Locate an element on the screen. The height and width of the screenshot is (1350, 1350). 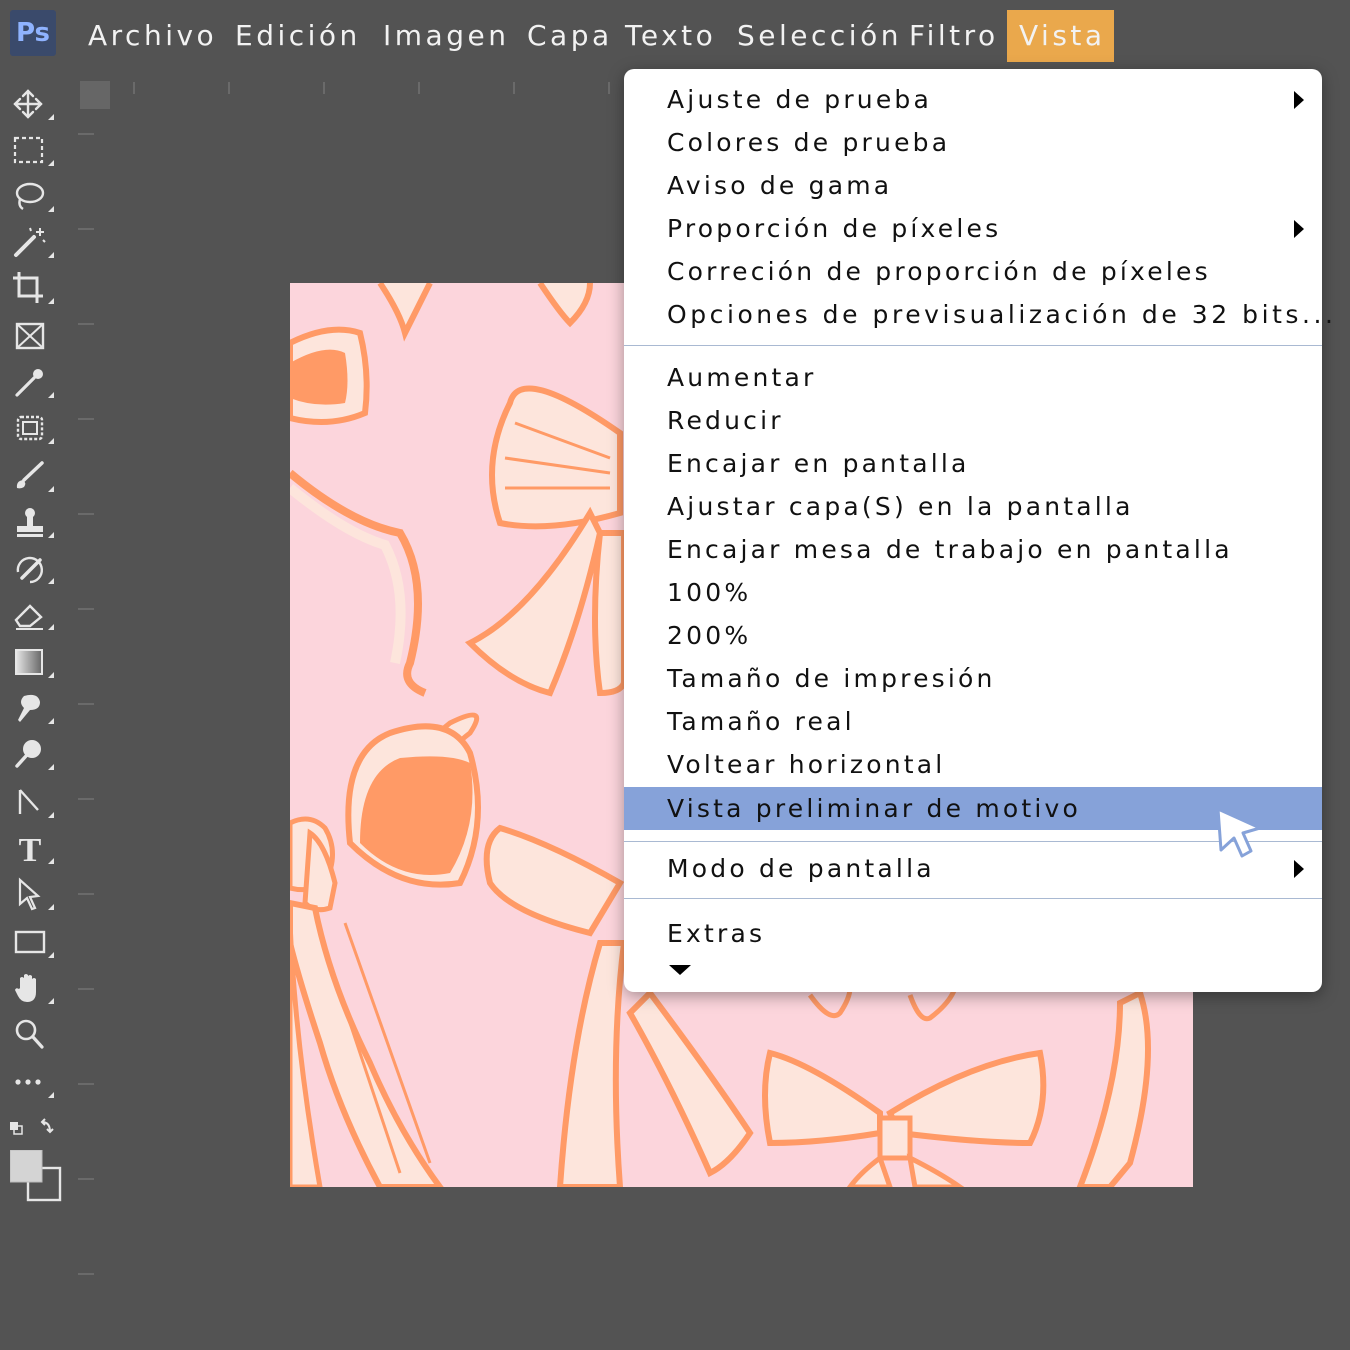
brush-icon is located at coordinates (30, 475).